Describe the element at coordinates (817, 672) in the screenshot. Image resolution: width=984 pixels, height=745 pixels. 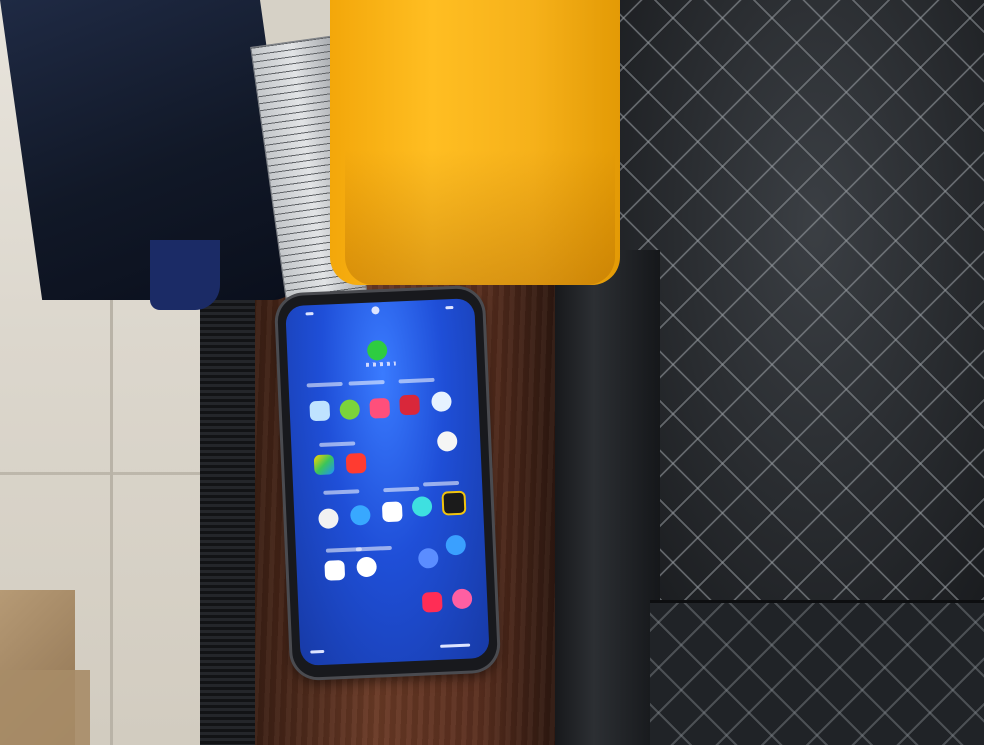
I see `chair-seat-cushion` at that location.